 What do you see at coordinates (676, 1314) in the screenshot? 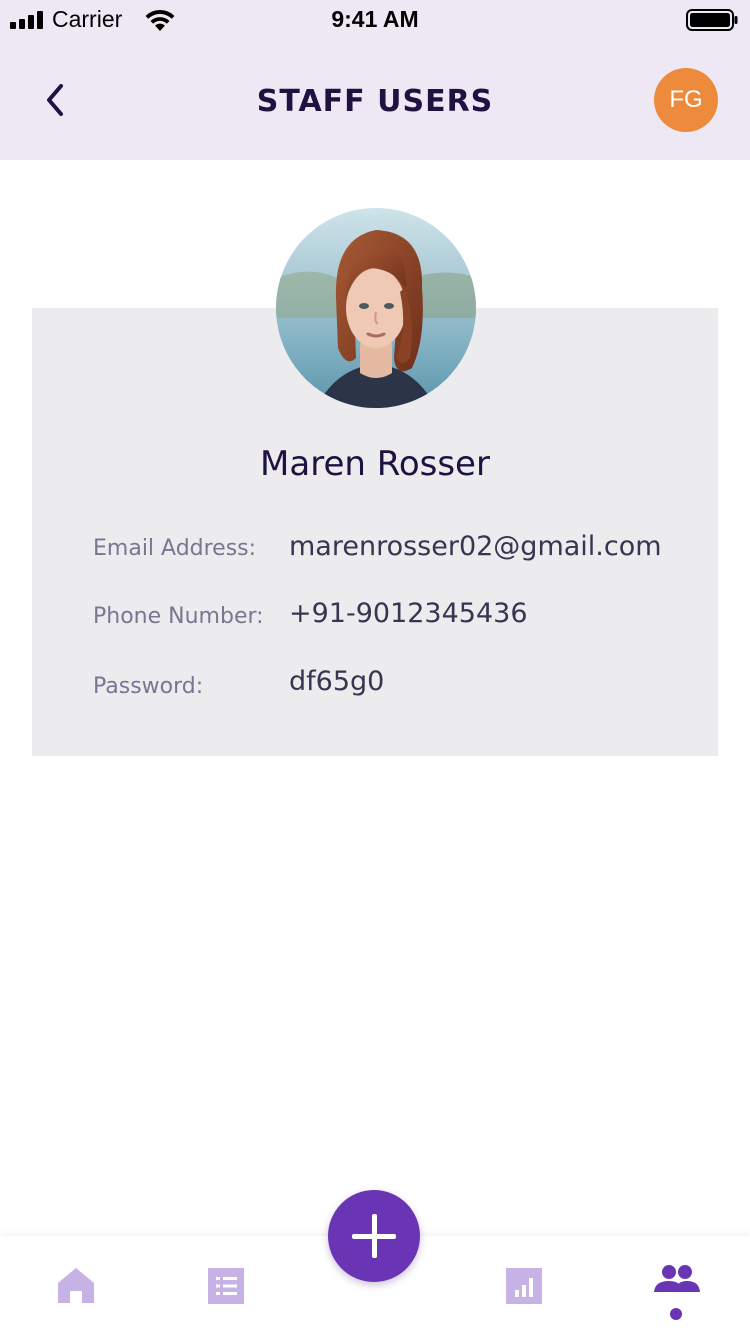
I see `active-tab-indicator` at bounding box center [676, 1314].